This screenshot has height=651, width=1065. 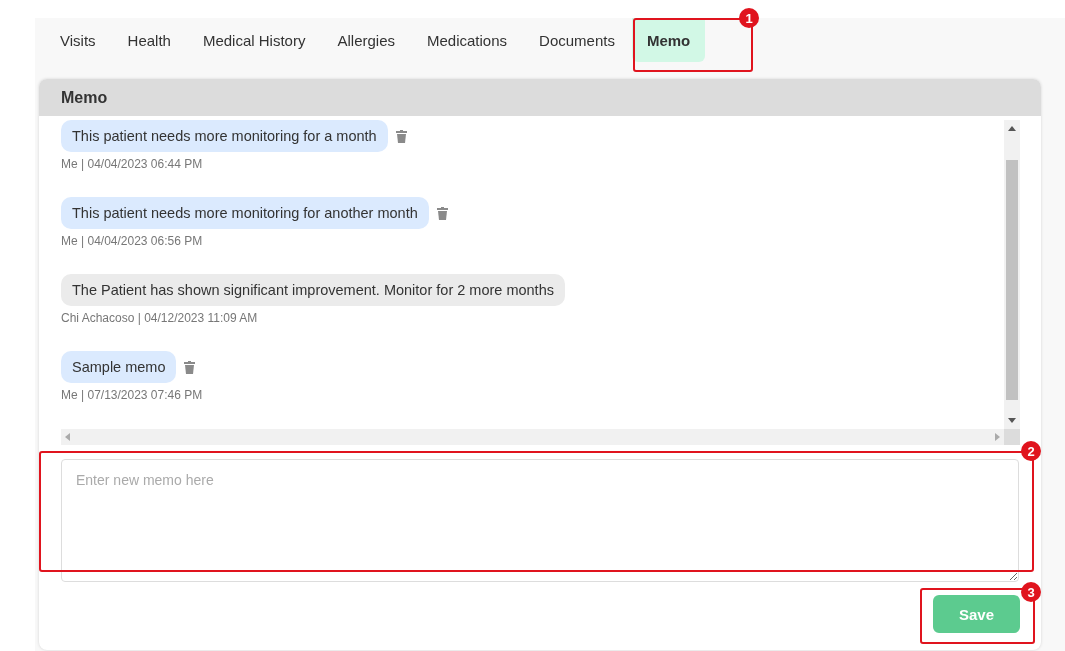 I want to click on tab: Memo, so click(x=668, y=40).